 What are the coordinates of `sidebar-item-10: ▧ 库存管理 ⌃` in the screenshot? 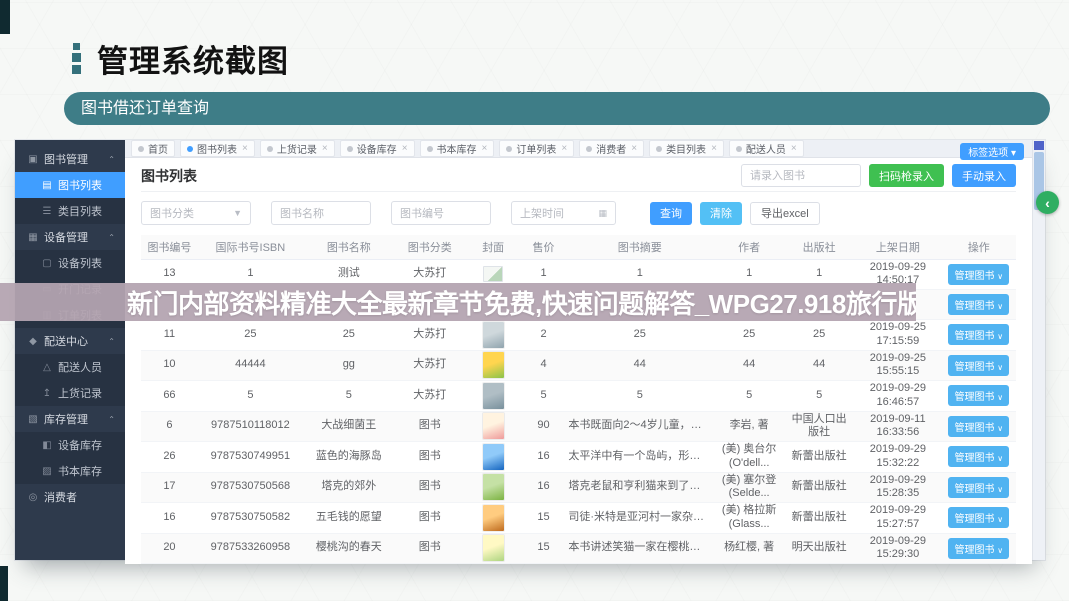 It's located at (70, 419).